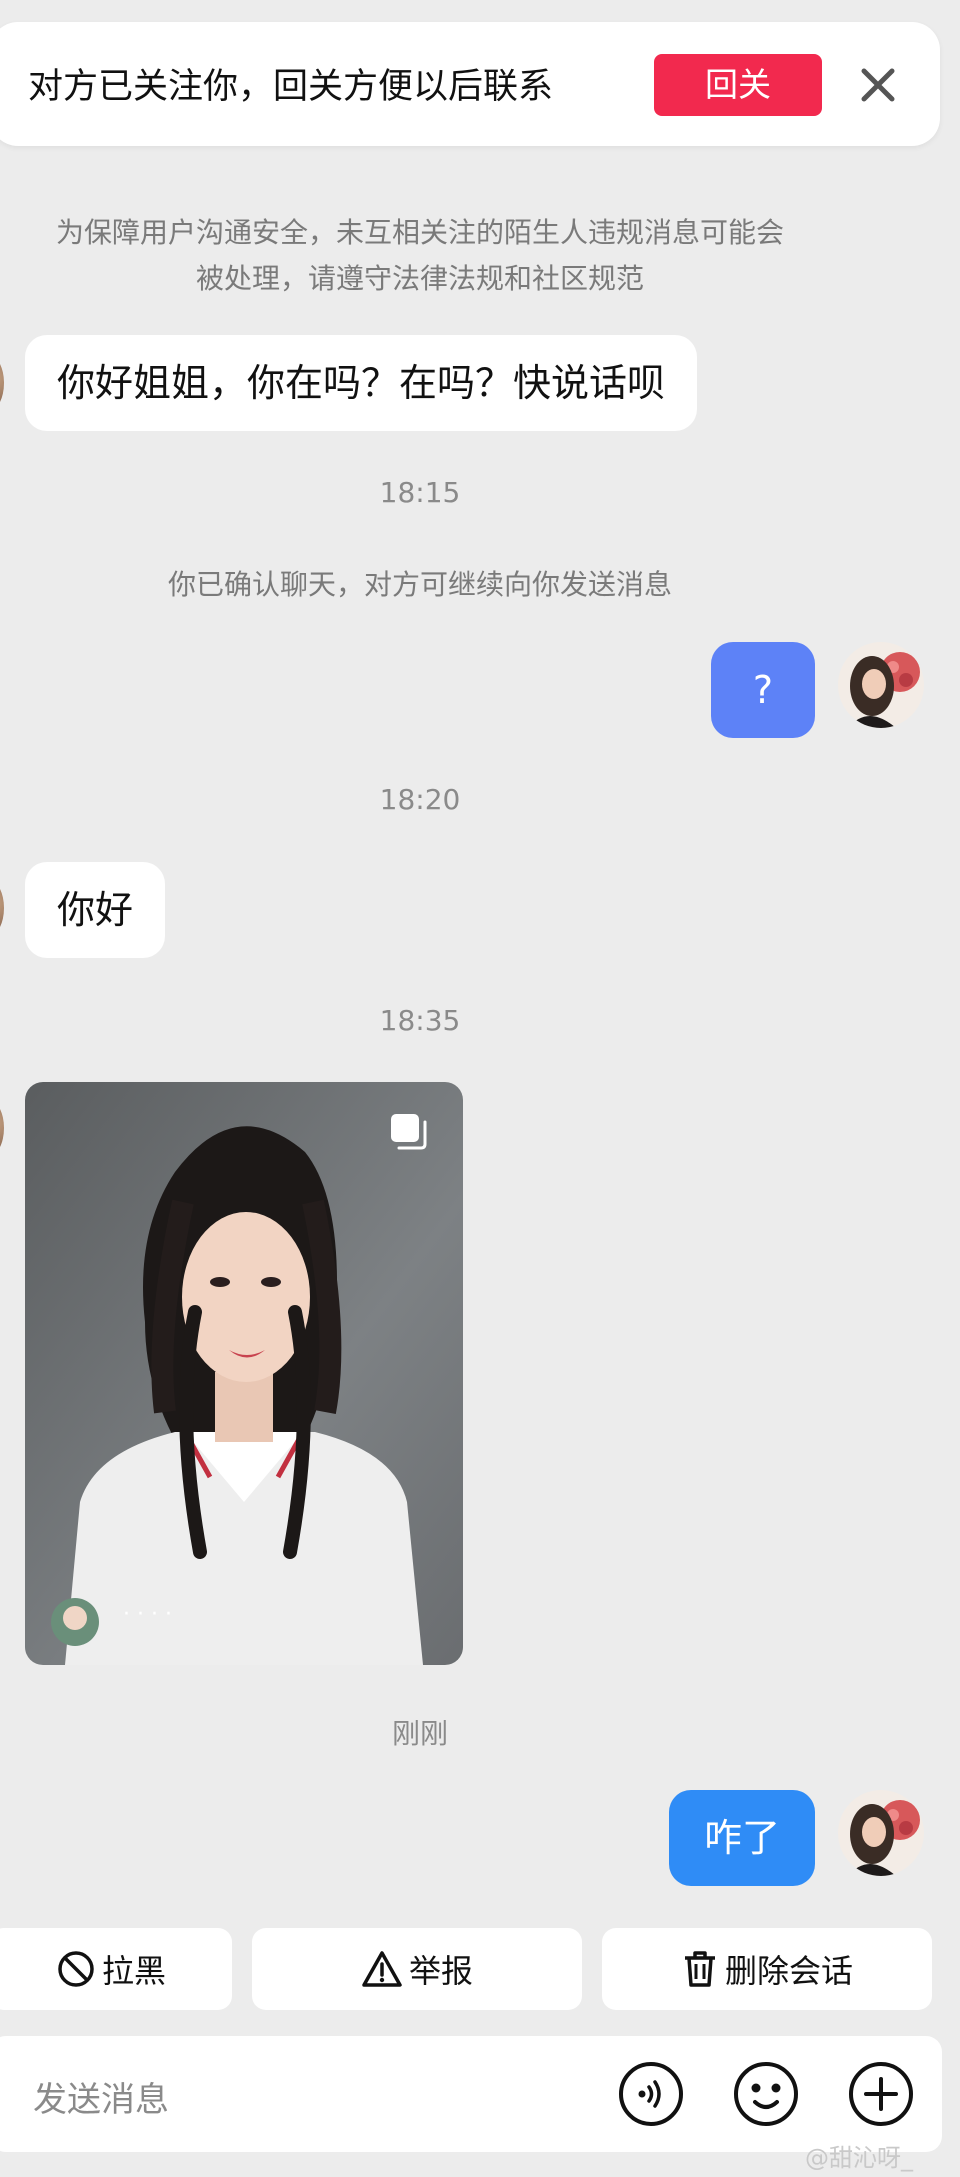 Image resolution: width=960 pixels, height=2177 pixels. What do you see at coordinates (101, 2096) in the screenshot?
I see `message-input: 发送消息` at bounding box center [101, 2096].